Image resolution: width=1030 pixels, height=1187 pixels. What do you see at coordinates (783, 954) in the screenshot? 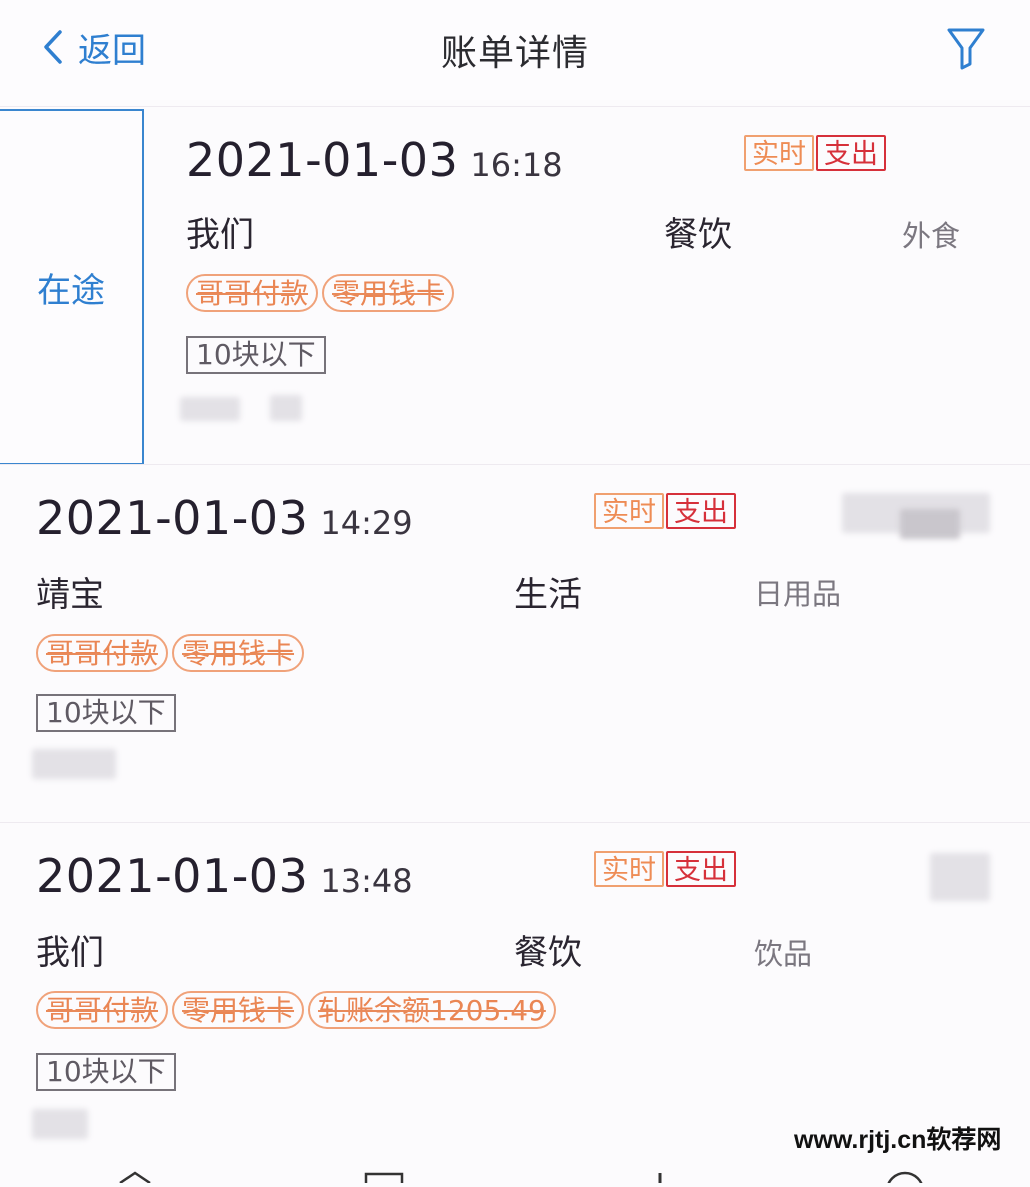
I see `record-subcategory: 饮品` at bounding box center [783, 954].